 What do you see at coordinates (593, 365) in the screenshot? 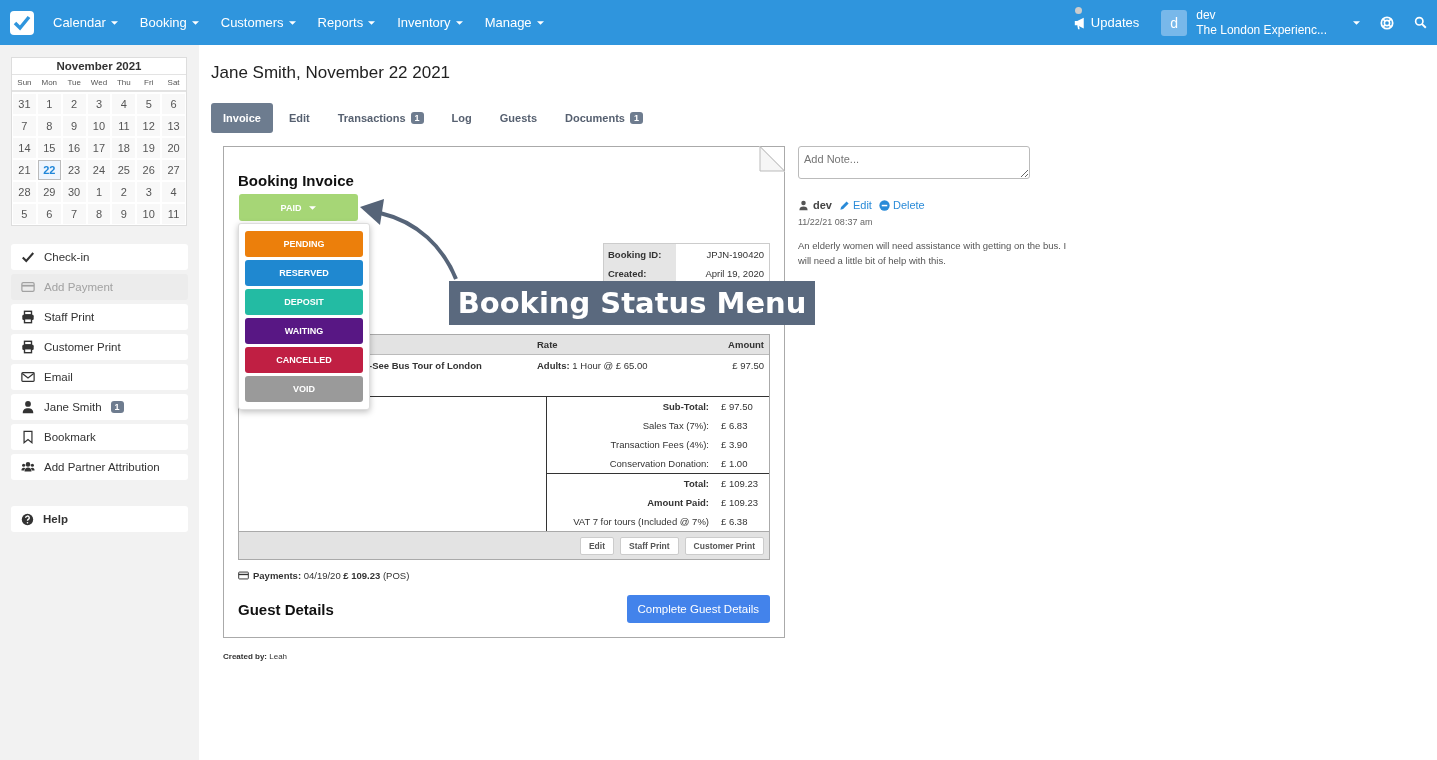
I see `table-cell-text: Adults: 1 Hour @ £ 65.00` at bounding box center [593, 365].